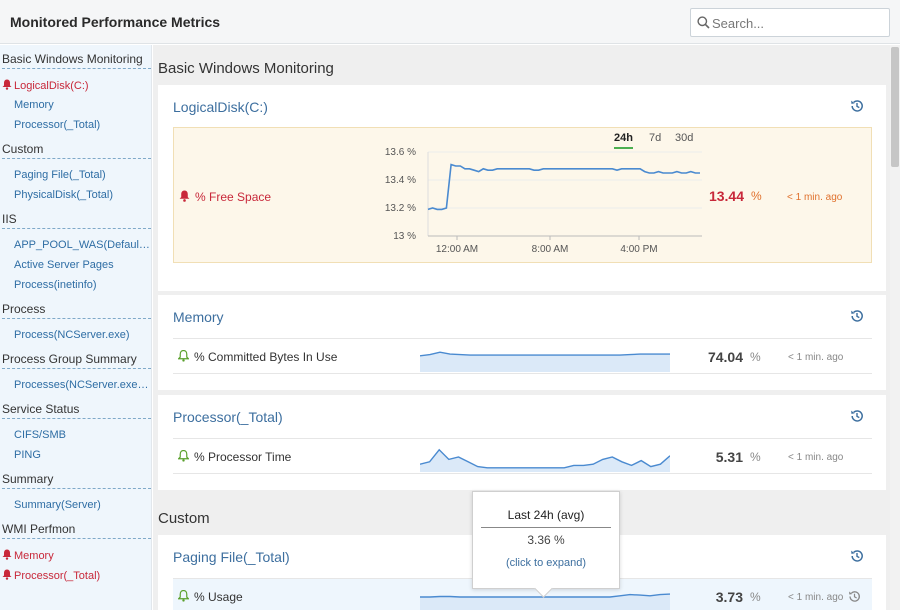 Image resolution: width=900 pixels, height=610 pixels. Describe the element at coordinates (82, 505) in the screenshot. I see `sidebar-item-summary-server: Summary(Server)` at that location.